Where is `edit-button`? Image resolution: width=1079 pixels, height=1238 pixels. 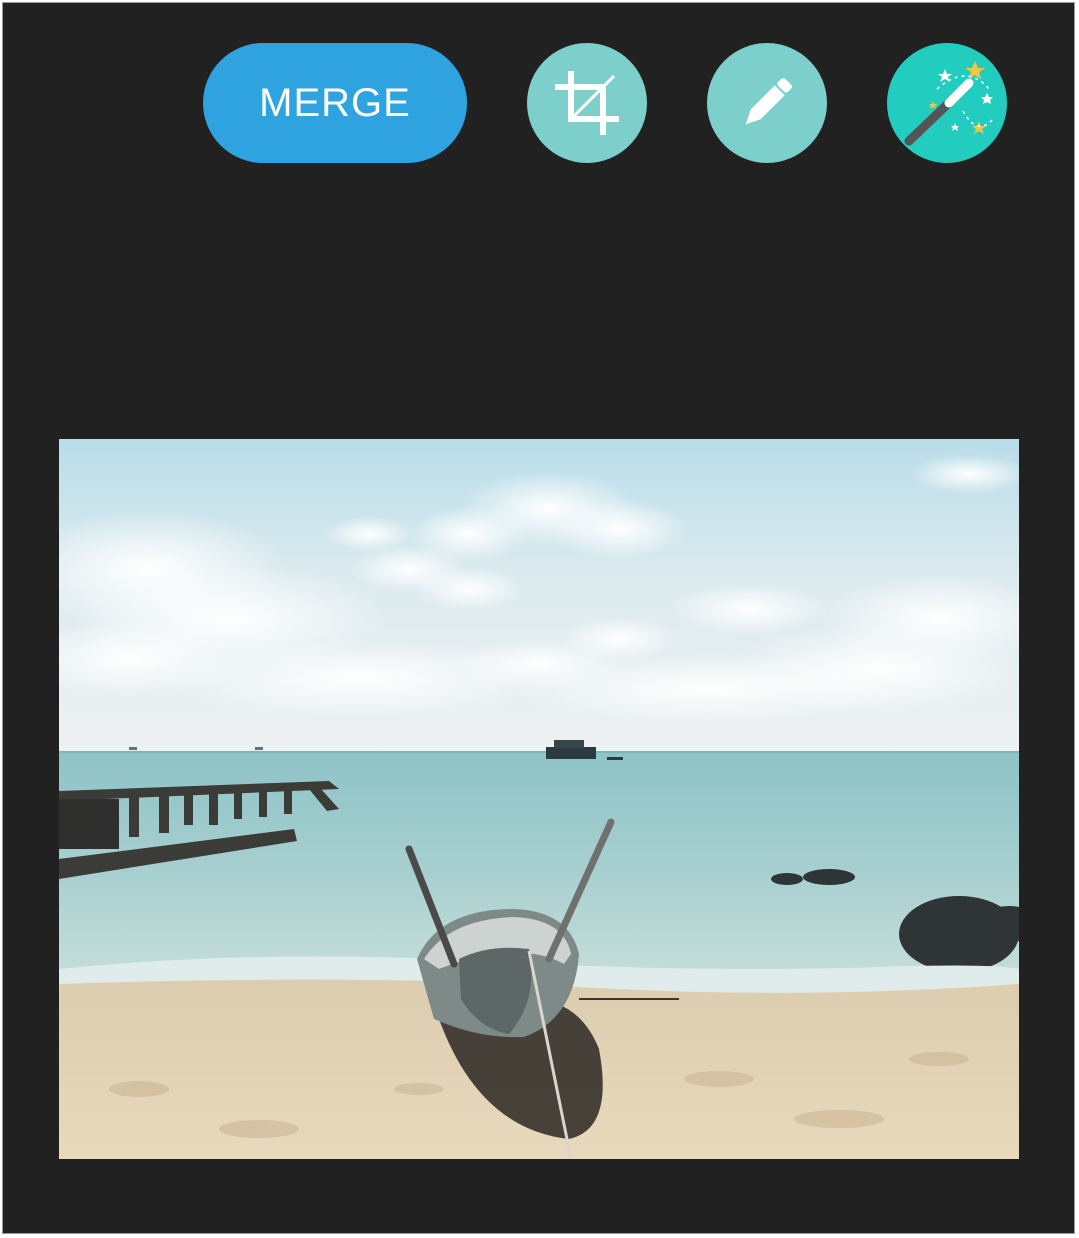
edit-button is located at coordinates (767, 103).